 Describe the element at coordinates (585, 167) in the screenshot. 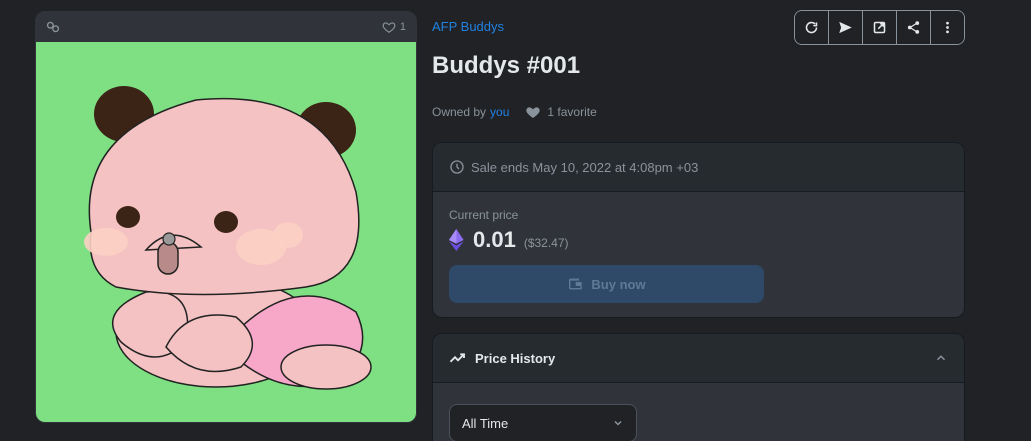

I see `sale-ends-text: Sale ends May 10, 2022 at 4:08pm +03` at that location.